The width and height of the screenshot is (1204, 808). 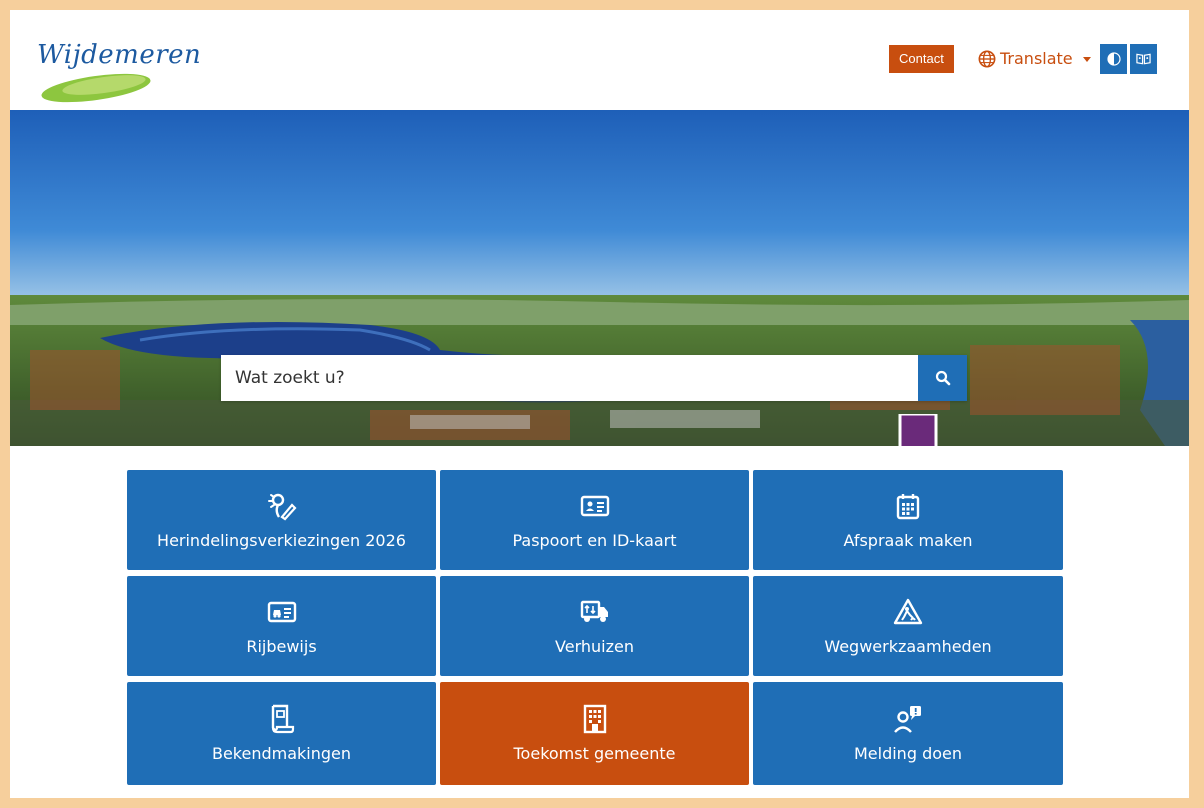 What do you see at coordinates (594, 540) in the screenshot?
I see `tile-label: Paspoort en ID-kaart` at bounding box center [594, 540].